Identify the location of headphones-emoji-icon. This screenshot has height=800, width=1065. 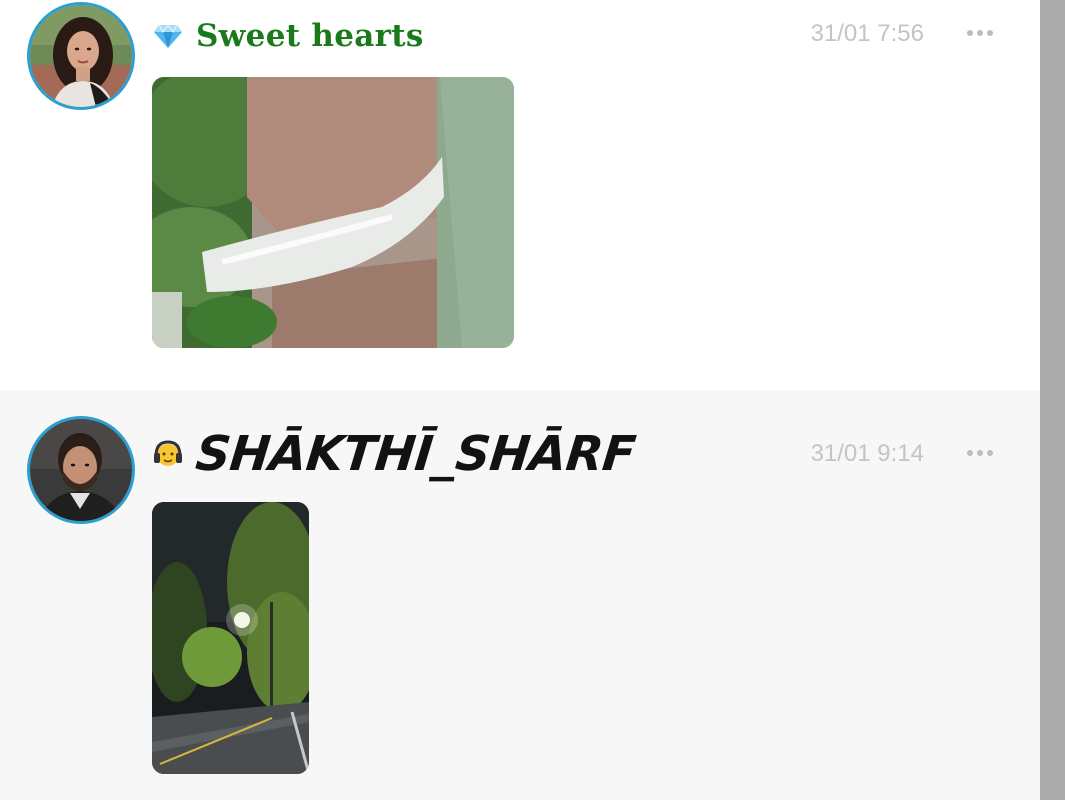
(168, 454).